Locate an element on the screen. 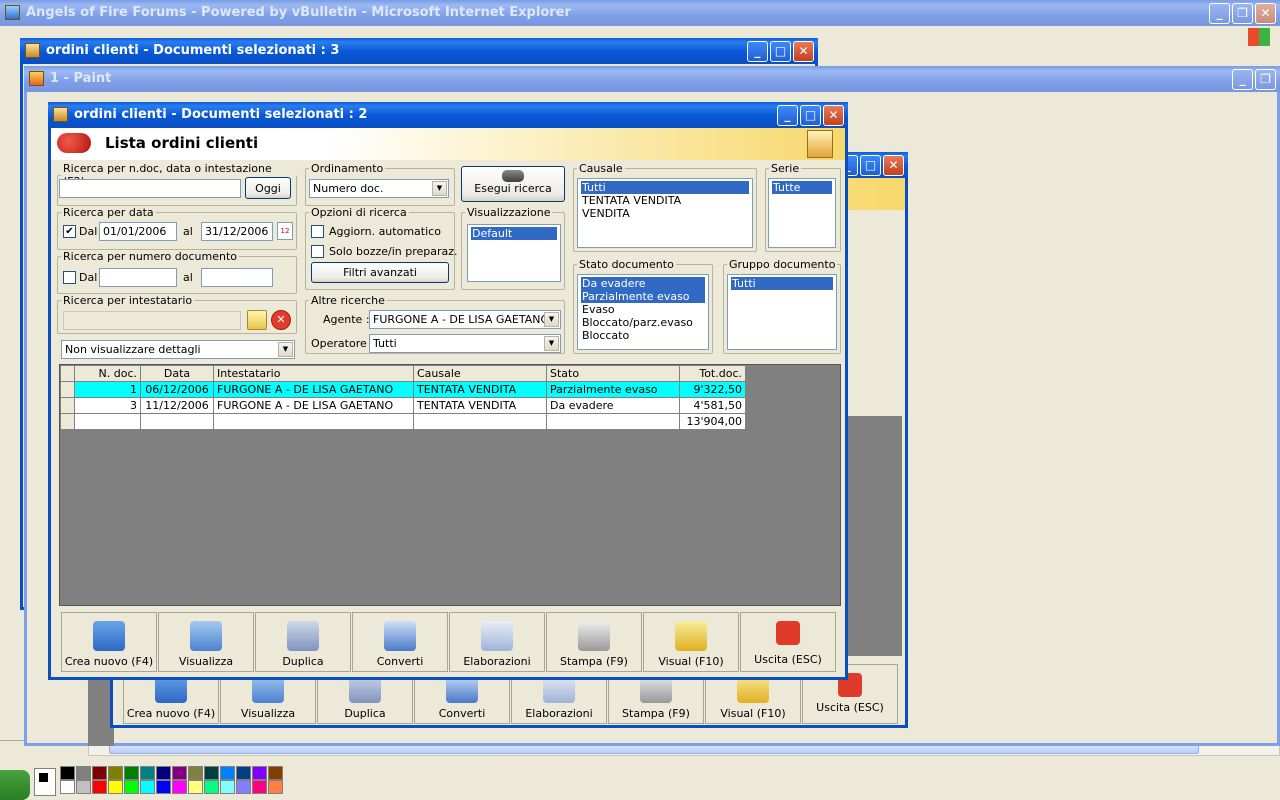 This screenshot has height=800, width=1280. causale-item-vendita: VENDITA is located at coordinates (665, 213).